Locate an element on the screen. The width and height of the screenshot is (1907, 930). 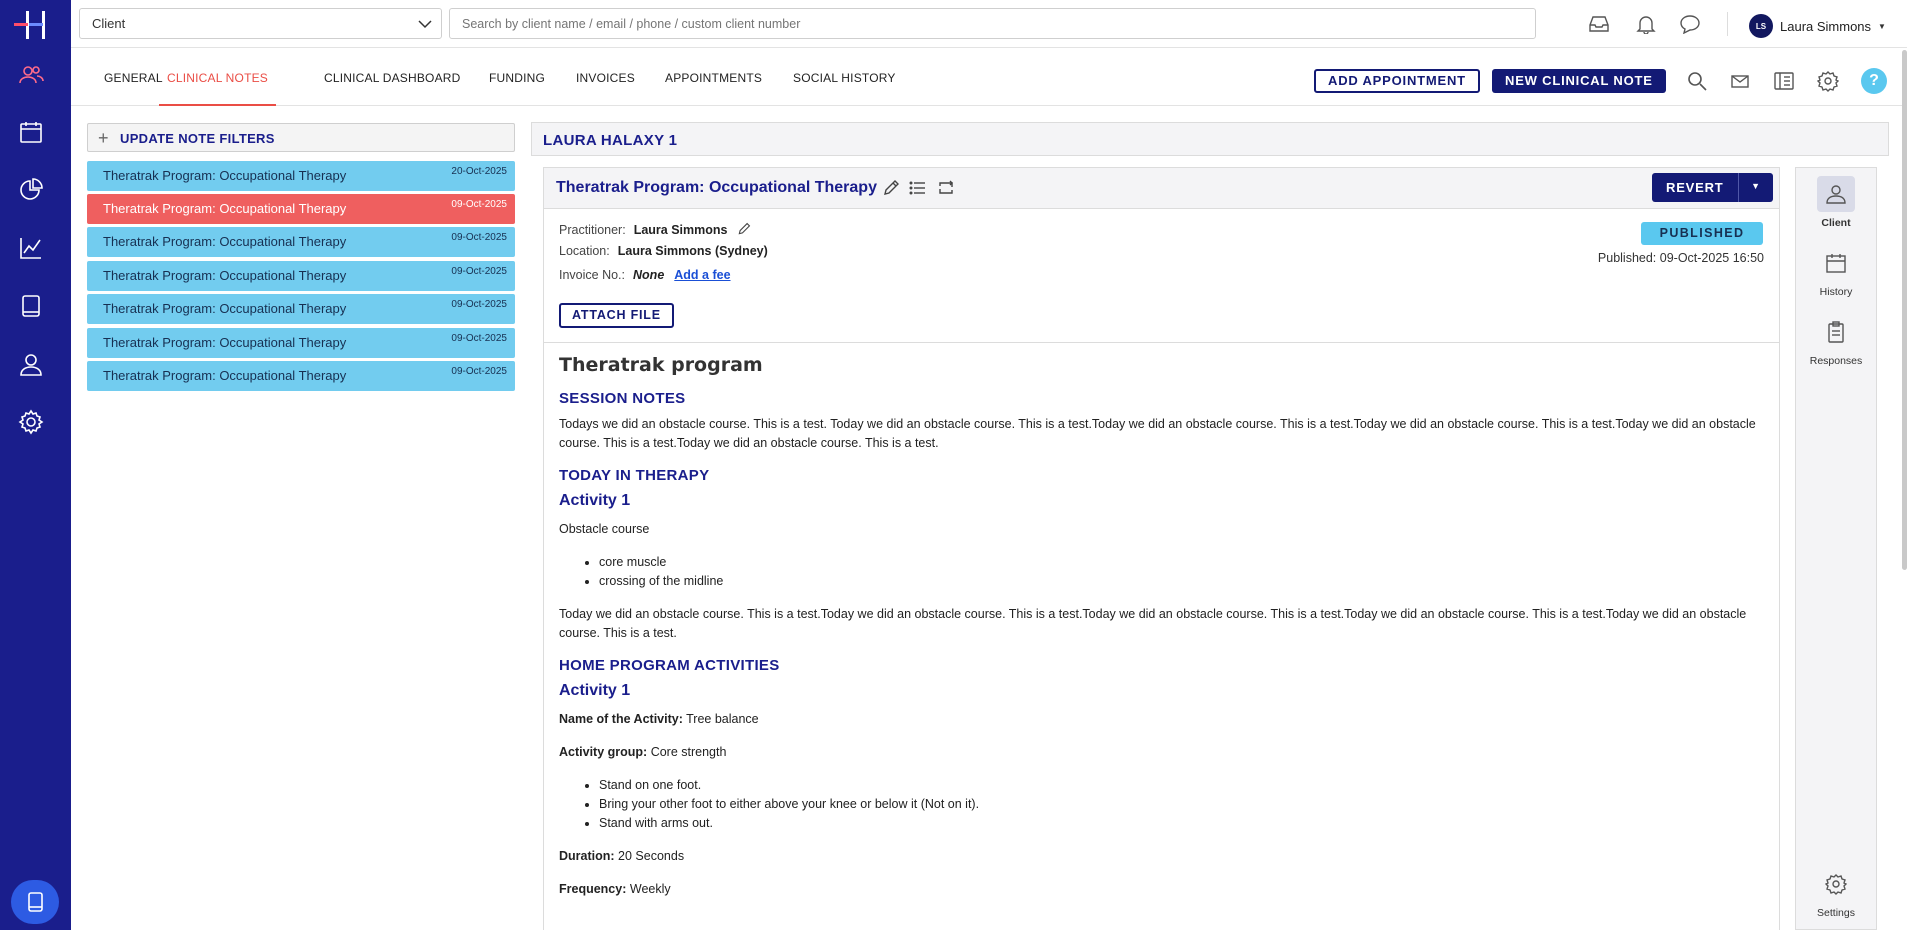
chat-icon is located at coordinates (1690, 24).